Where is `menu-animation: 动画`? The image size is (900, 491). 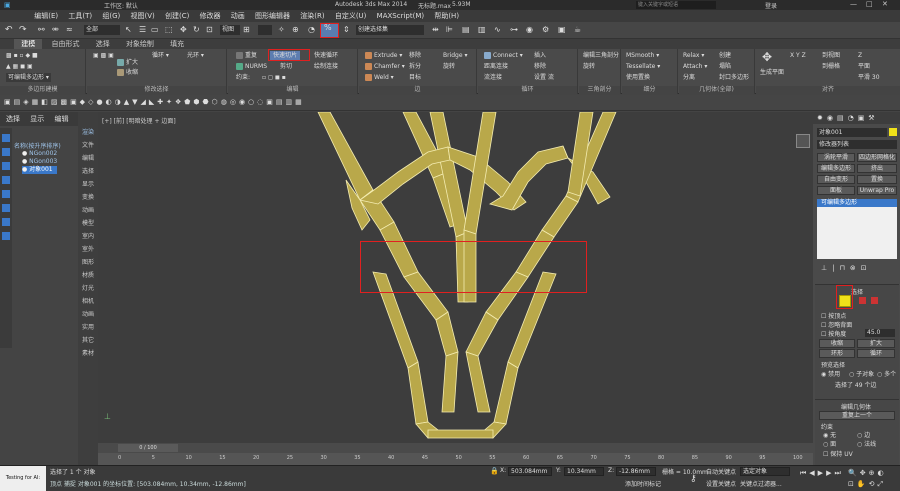
menu-animation: 动画 is located at coordinates (238, 16).